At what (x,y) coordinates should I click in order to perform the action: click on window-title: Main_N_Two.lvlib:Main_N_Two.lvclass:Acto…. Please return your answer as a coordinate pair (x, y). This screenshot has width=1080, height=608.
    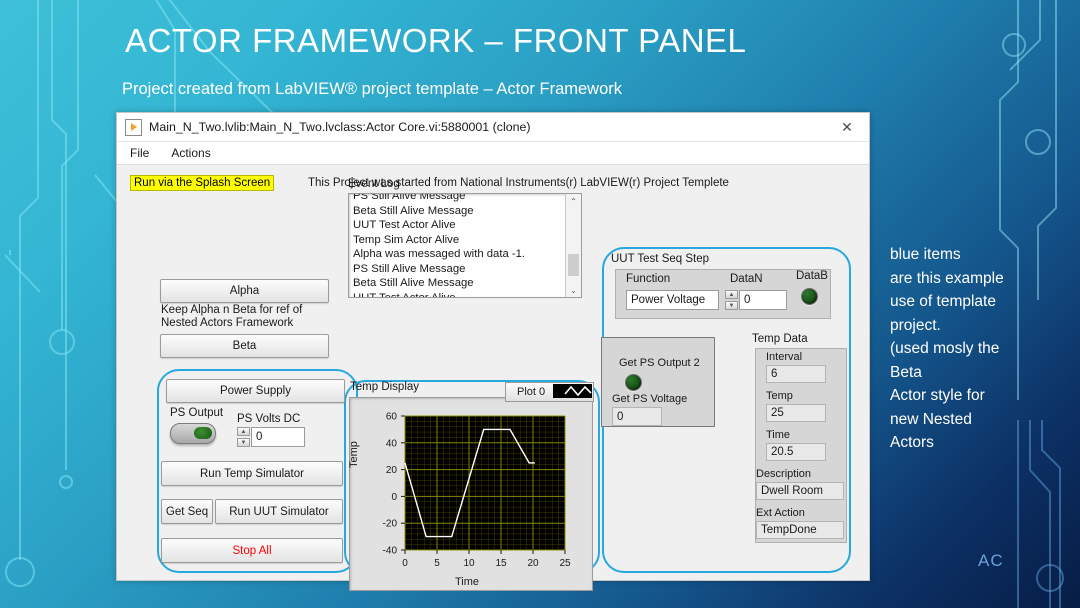
    Looking at the image, I should click on (340, 127).